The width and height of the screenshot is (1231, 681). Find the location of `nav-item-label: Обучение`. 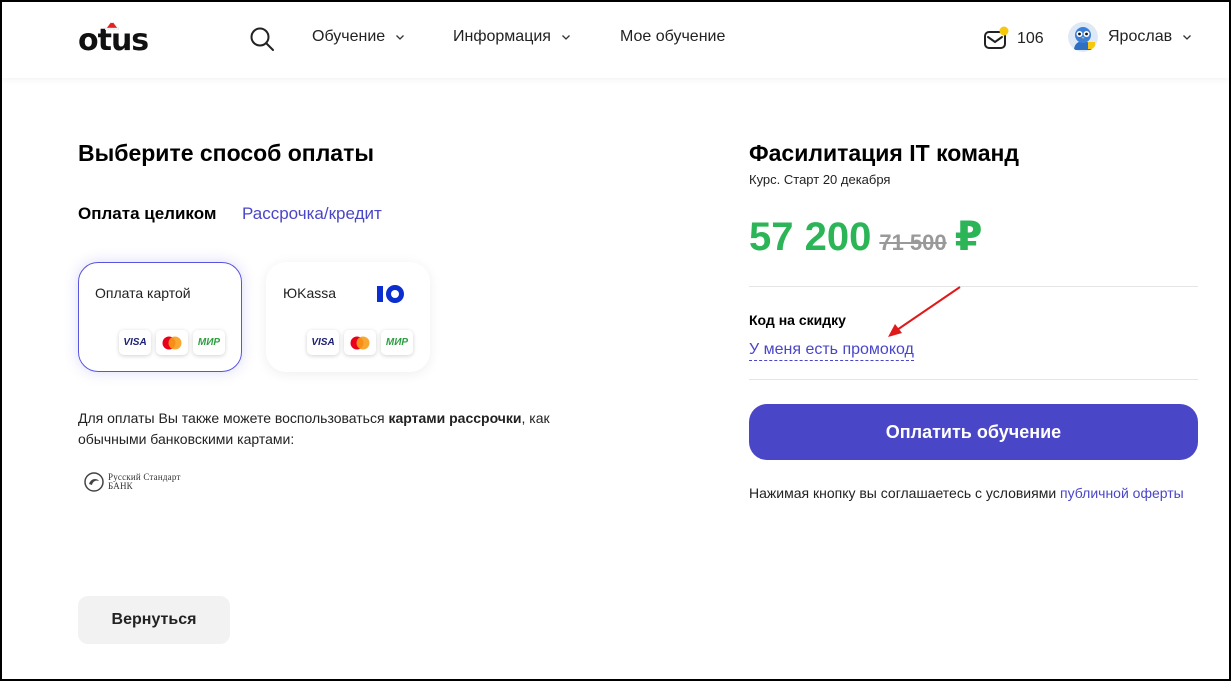

nav-item-label: Обучение is located at coordinates (349, 36).